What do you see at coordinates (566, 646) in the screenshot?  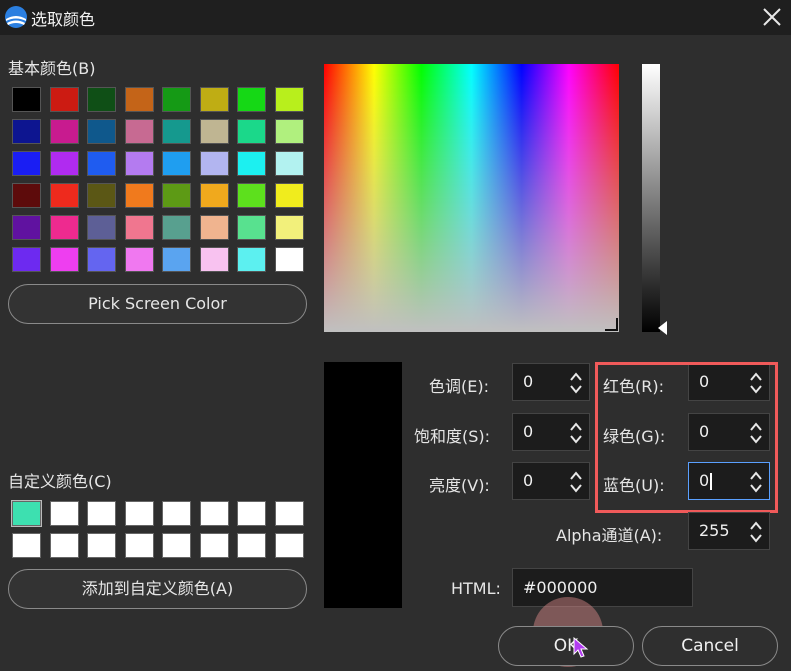 I see `ok-button: OK` at bounding box center [566, 646].